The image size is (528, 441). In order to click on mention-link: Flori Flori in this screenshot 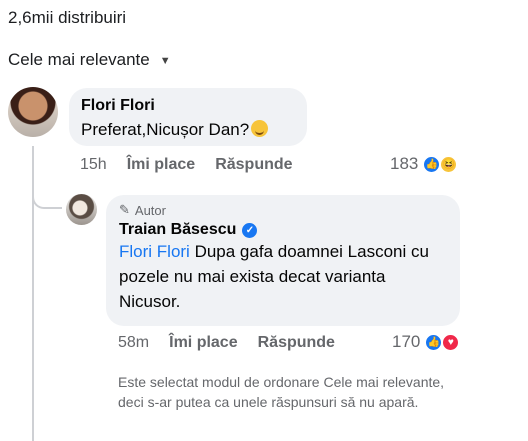, I will do `click(154, 251)`.